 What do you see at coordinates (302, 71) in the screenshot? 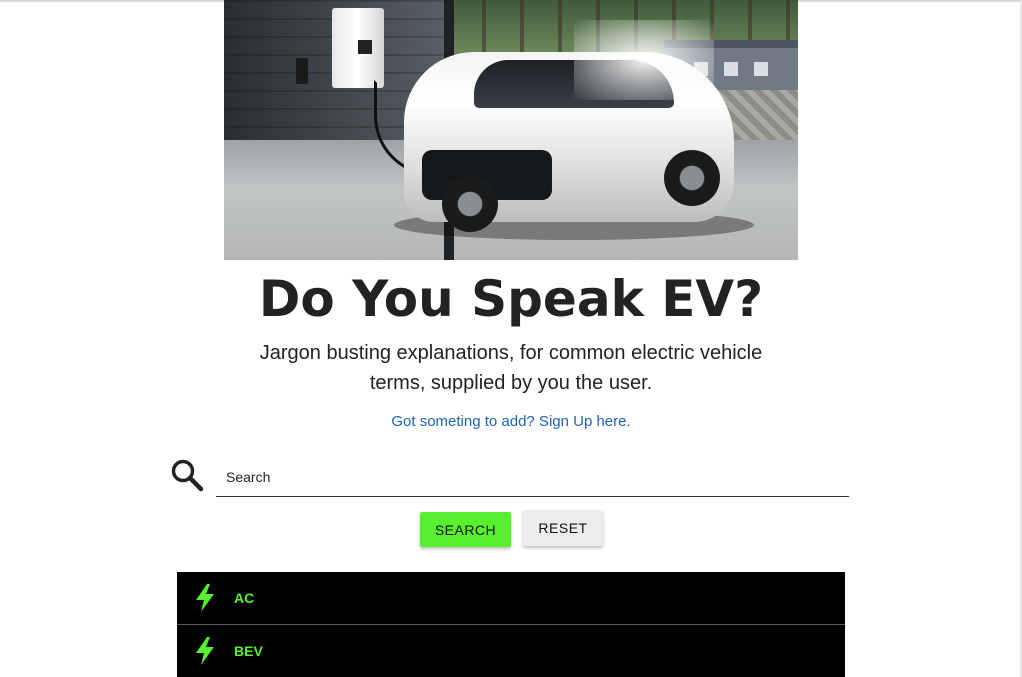
I see `cable-holder` at bounding box center [302, 71].